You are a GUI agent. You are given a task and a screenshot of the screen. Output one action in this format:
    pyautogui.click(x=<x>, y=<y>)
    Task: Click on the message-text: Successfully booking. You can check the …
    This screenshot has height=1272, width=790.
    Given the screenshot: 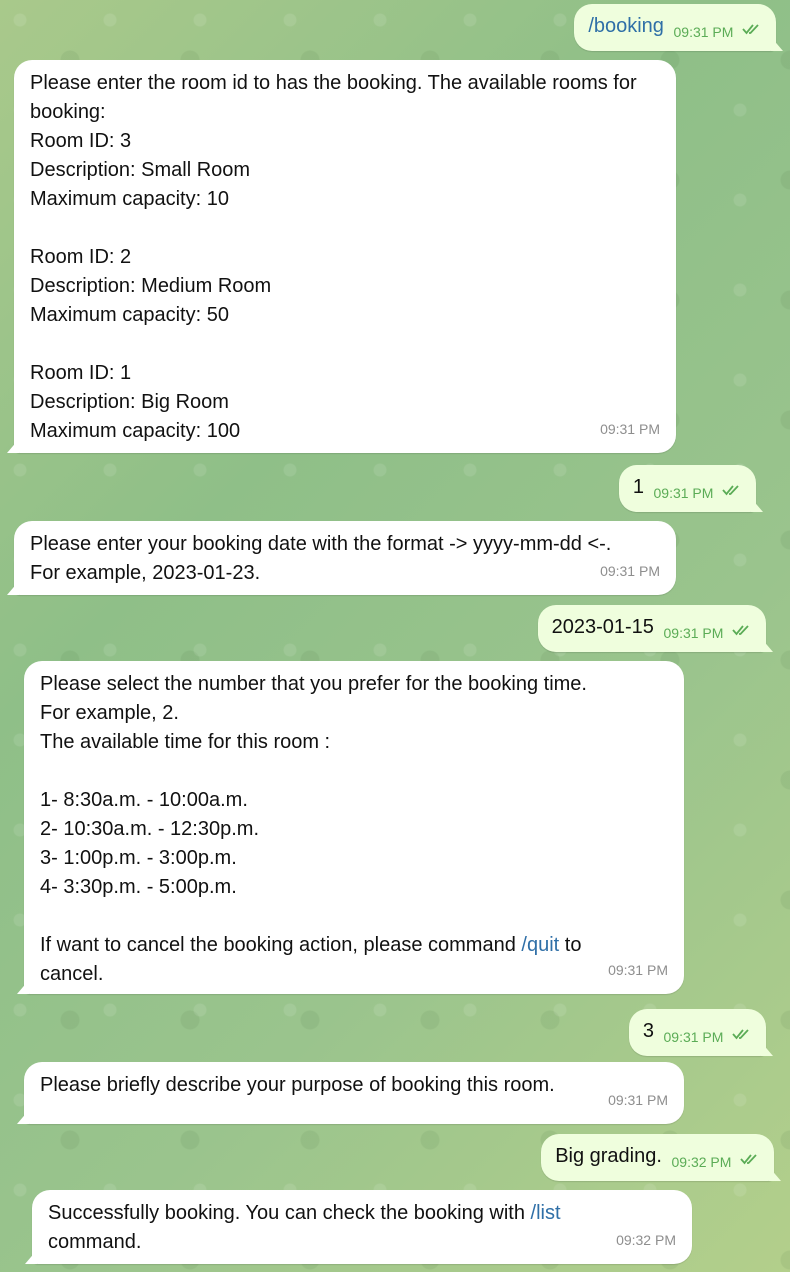 What is the action you would take?
    pyautogui.click(x=304, y=1227)
    